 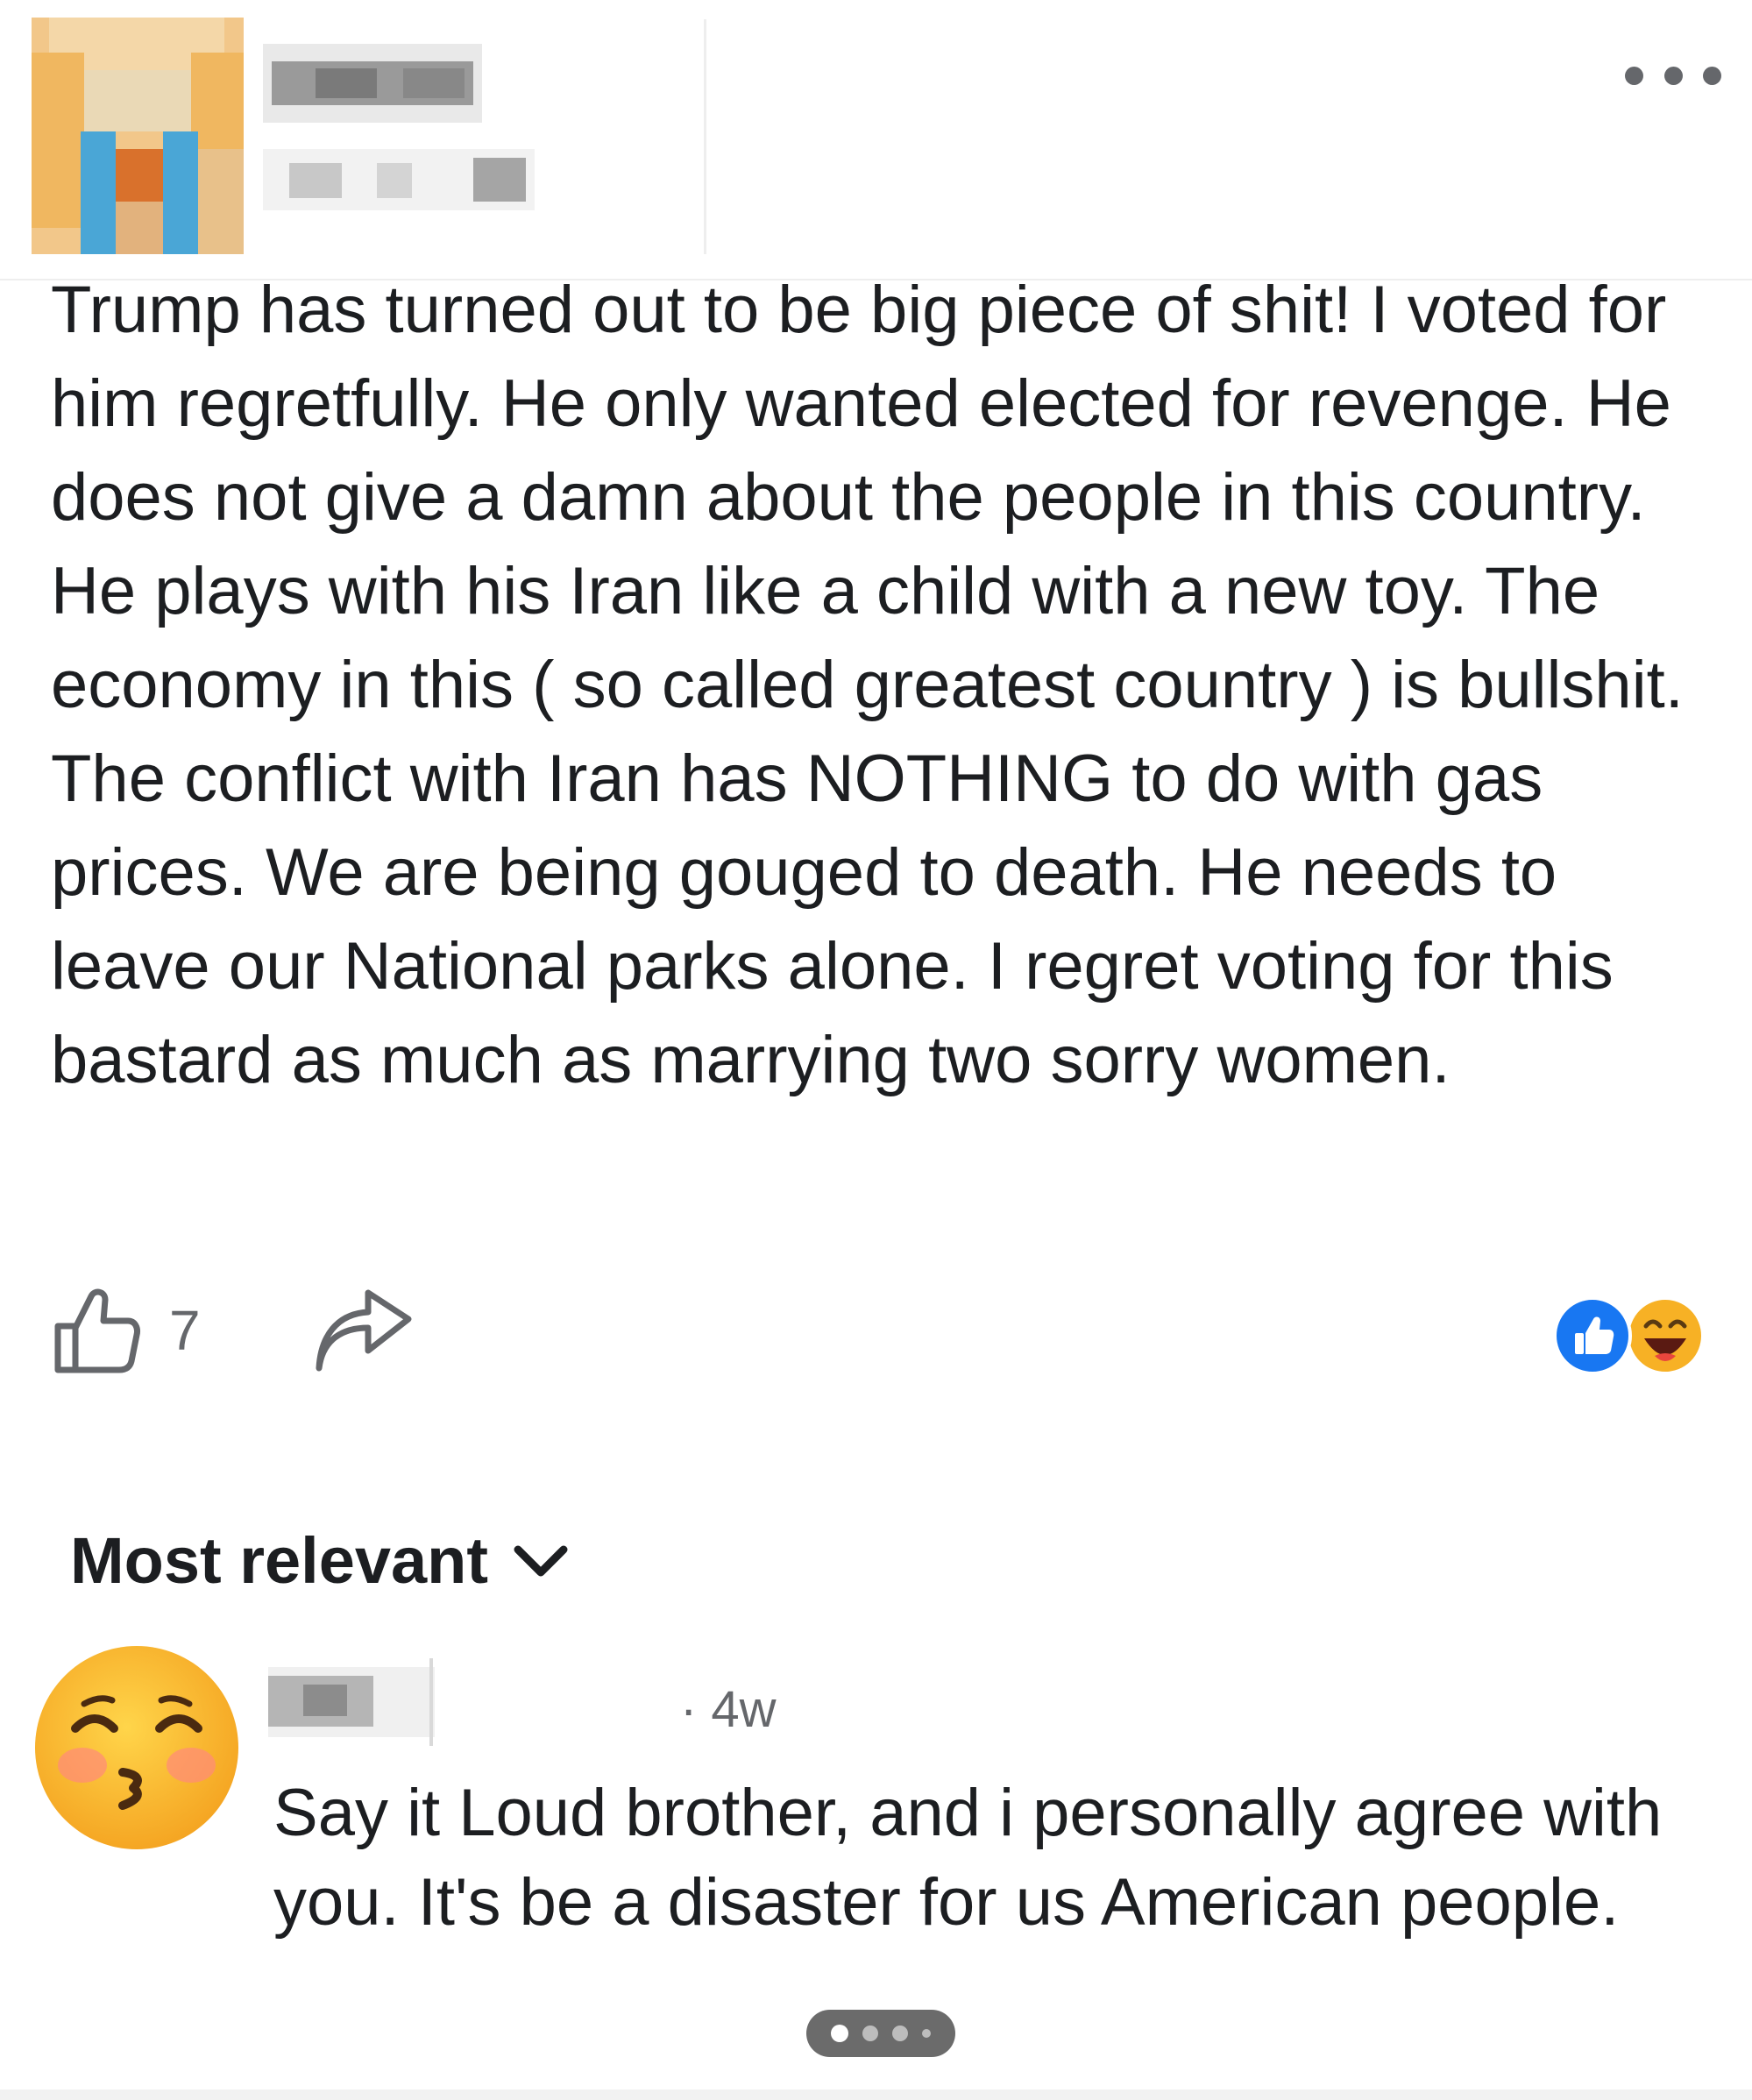 I want to click on post-action-bar: 7, so click(x=879, y=1332).